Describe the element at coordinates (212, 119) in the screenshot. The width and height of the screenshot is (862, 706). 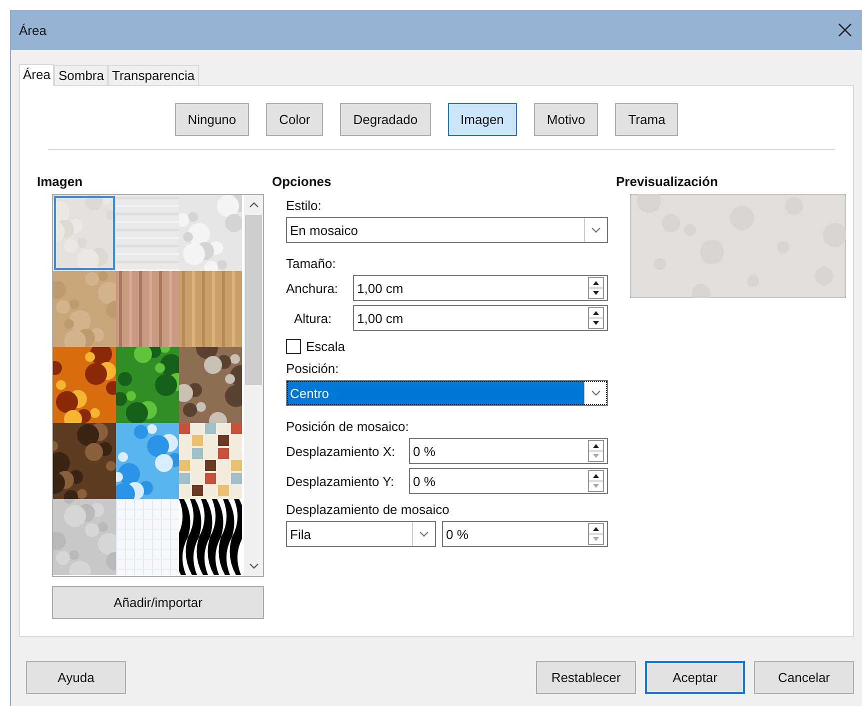
I see `fill-type-button: Ninguno` at that location.